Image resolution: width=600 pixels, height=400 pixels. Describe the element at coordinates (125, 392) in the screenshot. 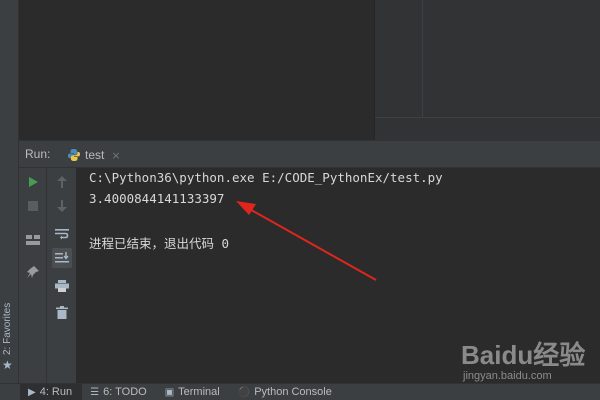

I see `bottom-tab-todo-label: 6: TODO` at that location.